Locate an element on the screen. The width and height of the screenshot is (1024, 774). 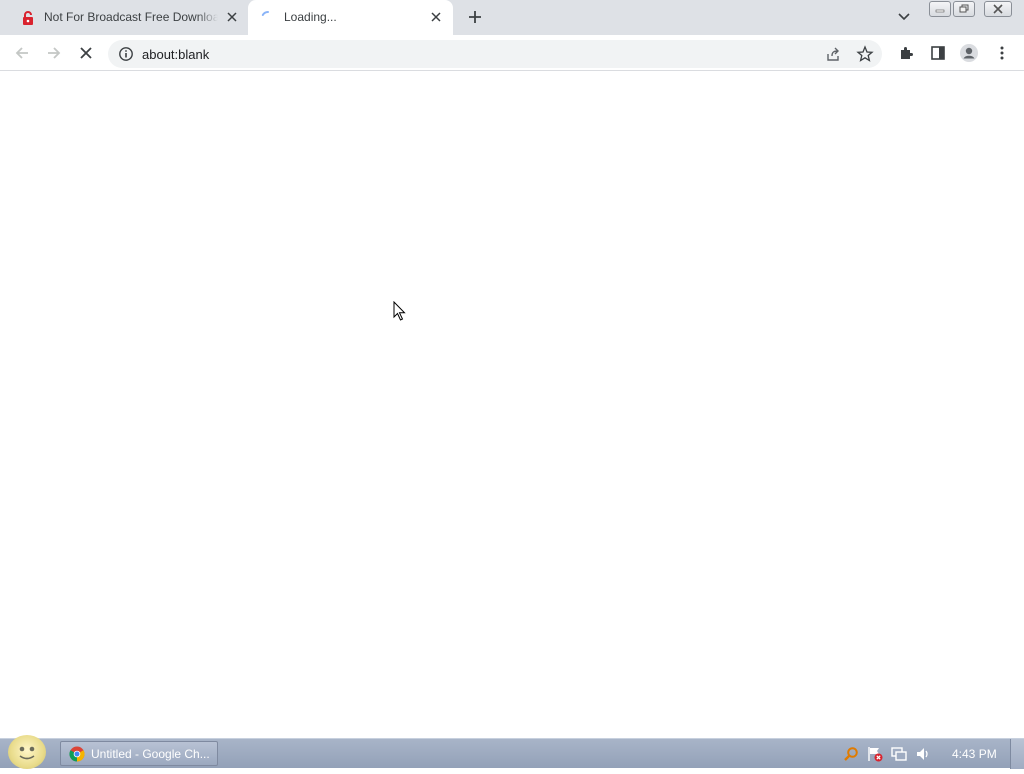
chrome-icon is located at coordinates (77, 754).